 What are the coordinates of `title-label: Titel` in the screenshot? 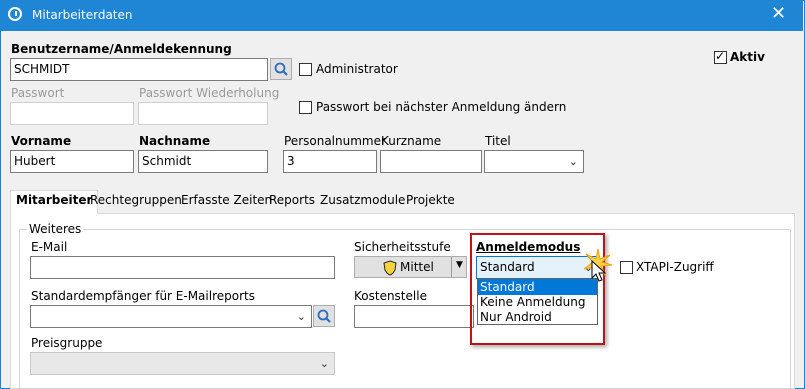 It's located at (498, 141).